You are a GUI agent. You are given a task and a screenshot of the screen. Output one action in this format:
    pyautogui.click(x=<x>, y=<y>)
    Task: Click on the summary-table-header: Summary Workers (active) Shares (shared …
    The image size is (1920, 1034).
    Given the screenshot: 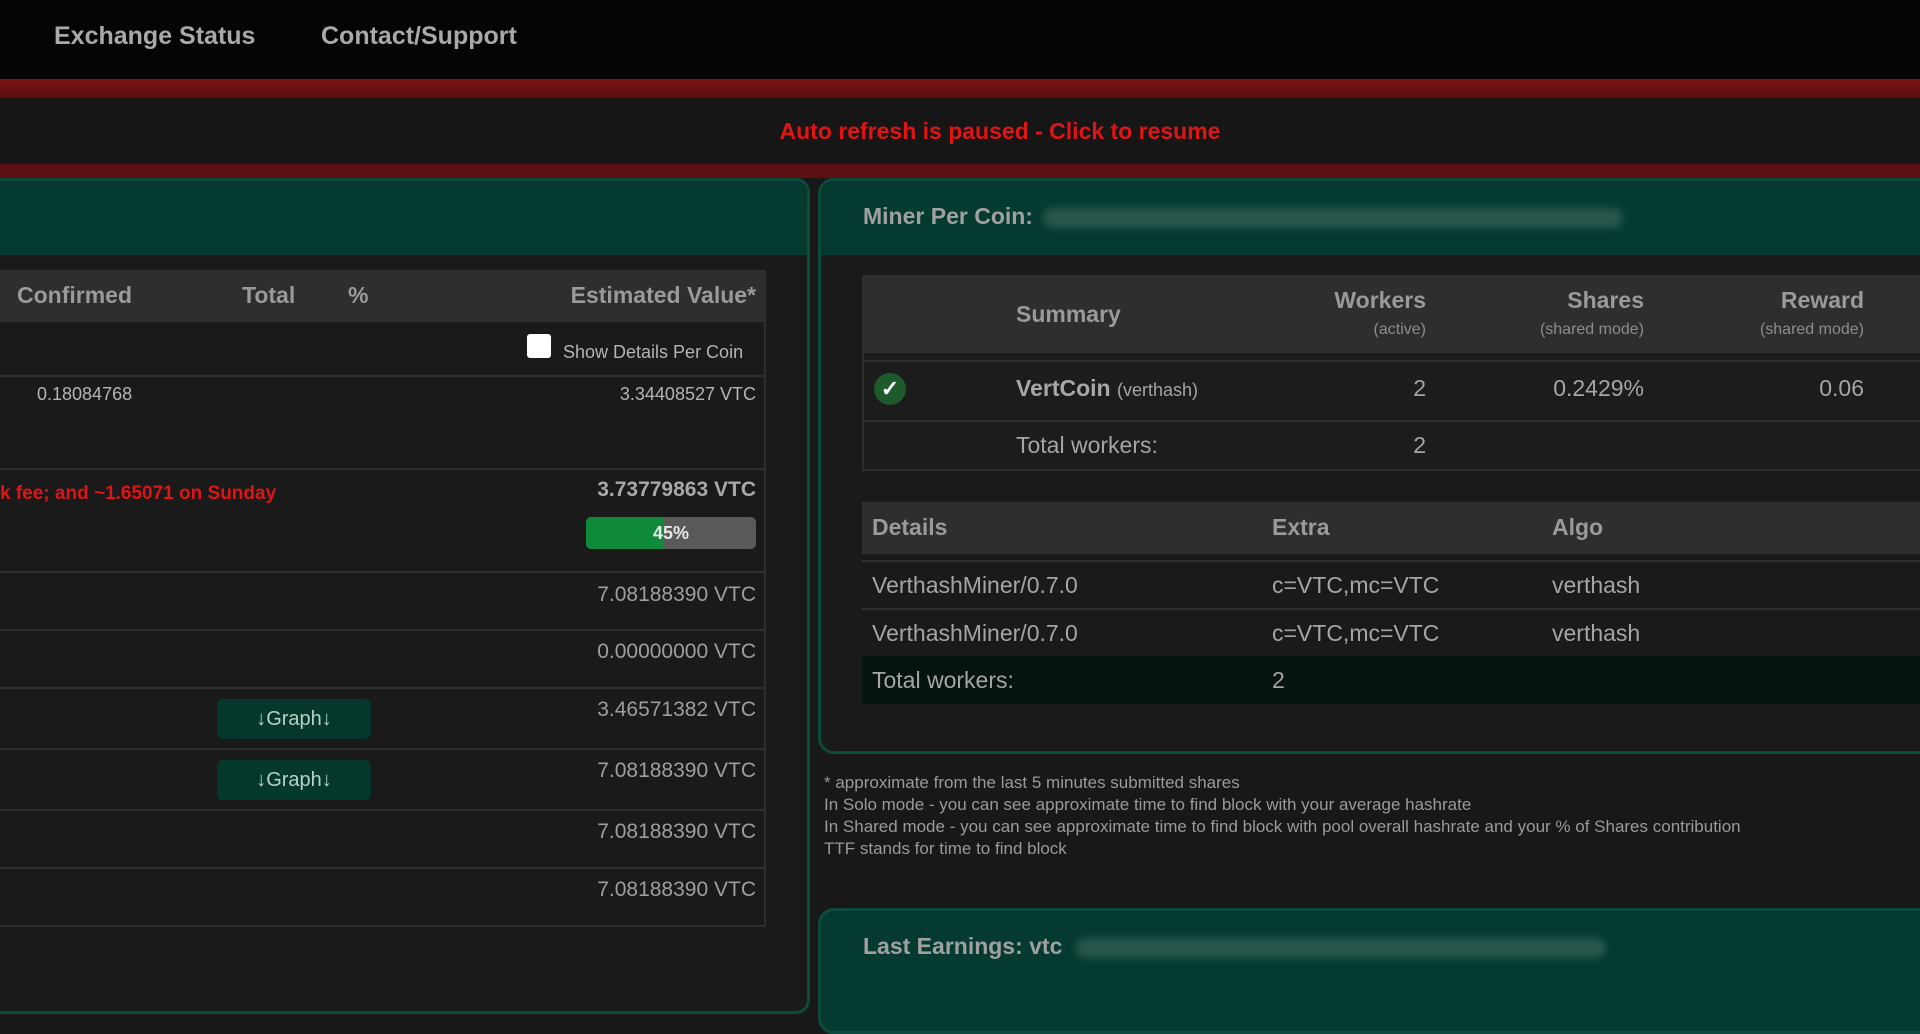 What is the action you would take?
    pyautogui.click(x=1392, y=315)
    